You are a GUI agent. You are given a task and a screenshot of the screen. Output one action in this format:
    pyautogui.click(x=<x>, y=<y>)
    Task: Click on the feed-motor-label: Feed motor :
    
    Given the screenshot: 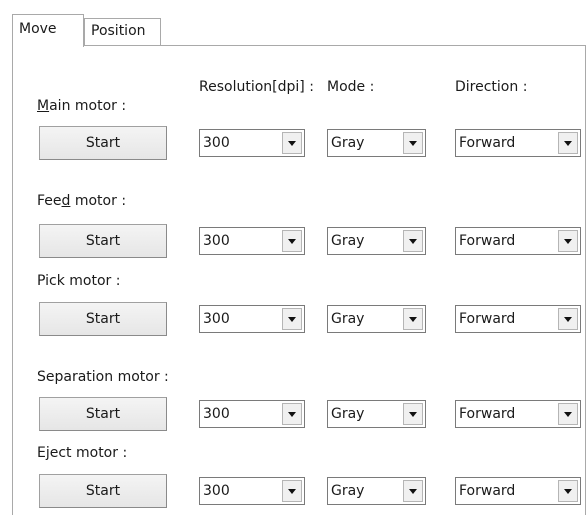 What is the action you would take?
    pyautogui.click(x=81, y=201)
    